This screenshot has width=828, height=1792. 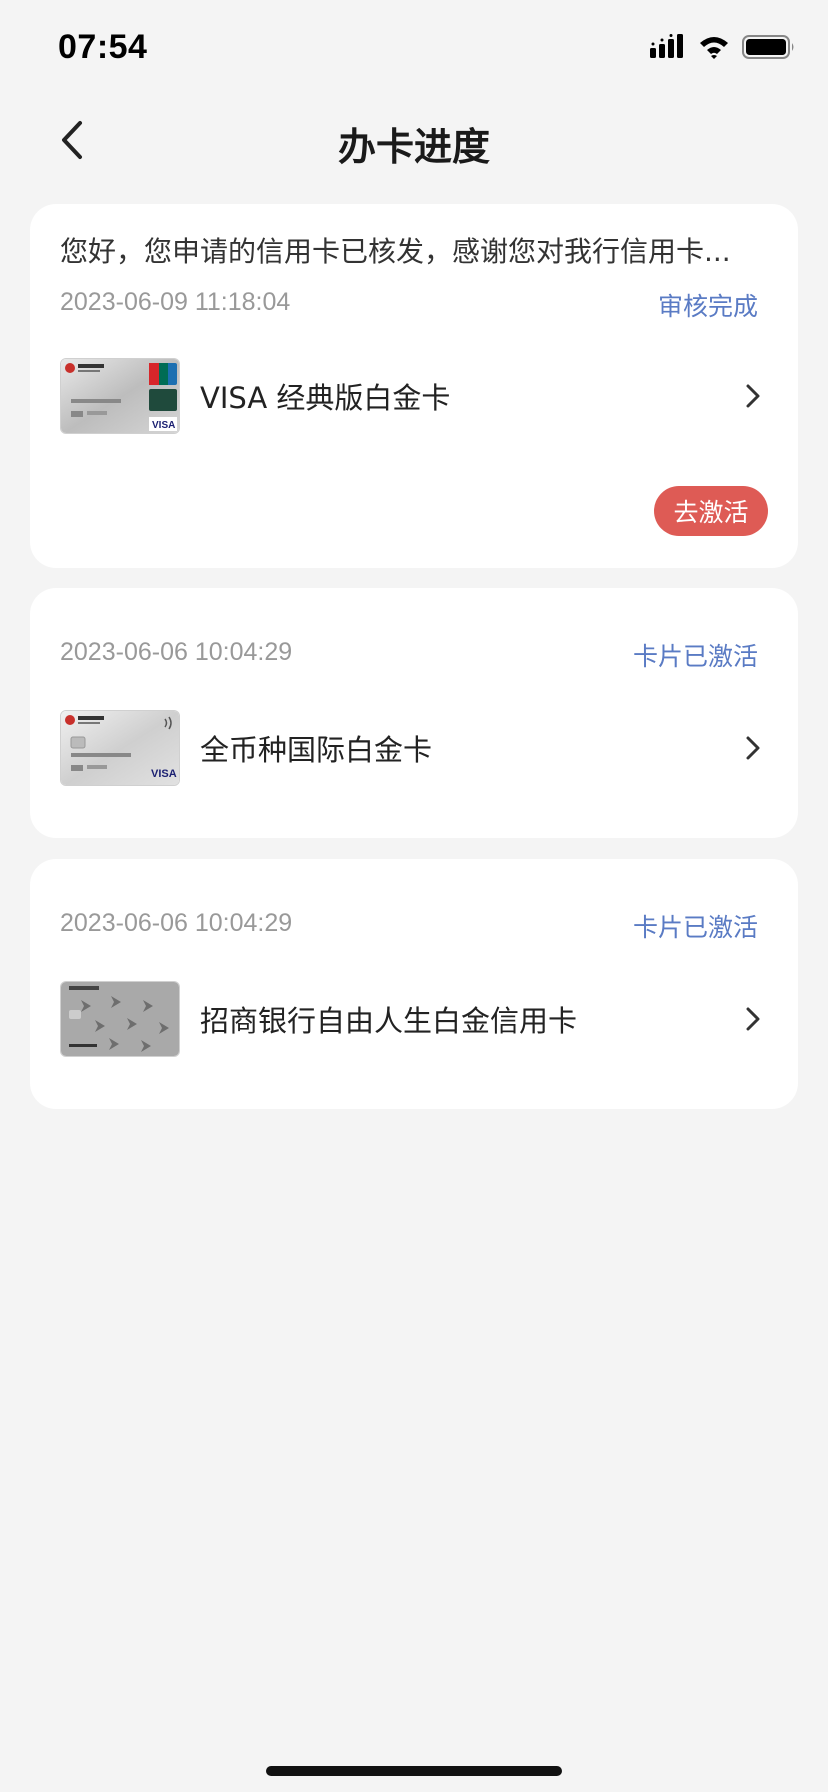 What do you see at coordinates (414, 1771) in the screenshot?
I see `home-indicator` at bounding box center [414, 1771].